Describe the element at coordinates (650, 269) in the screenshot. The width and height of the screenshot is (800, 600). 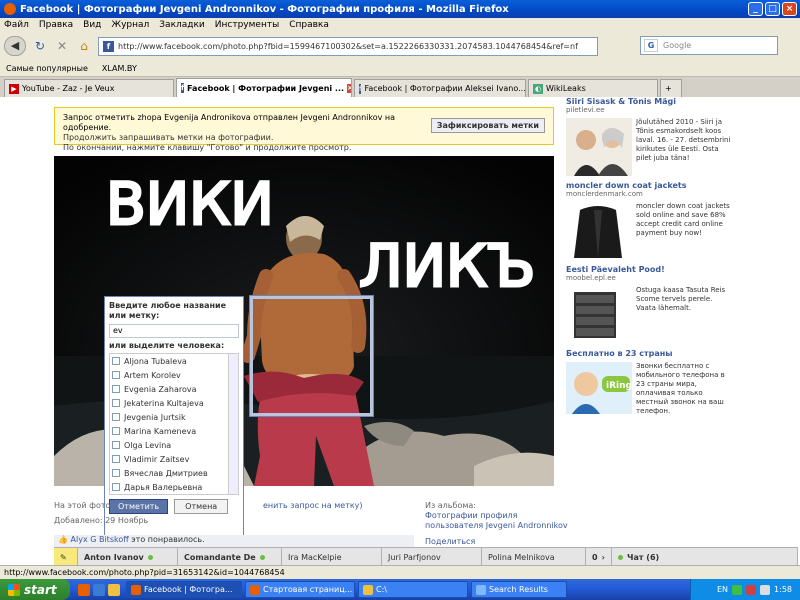
I see `ad-title: Eesti Päevaleht Pood!` at that location.